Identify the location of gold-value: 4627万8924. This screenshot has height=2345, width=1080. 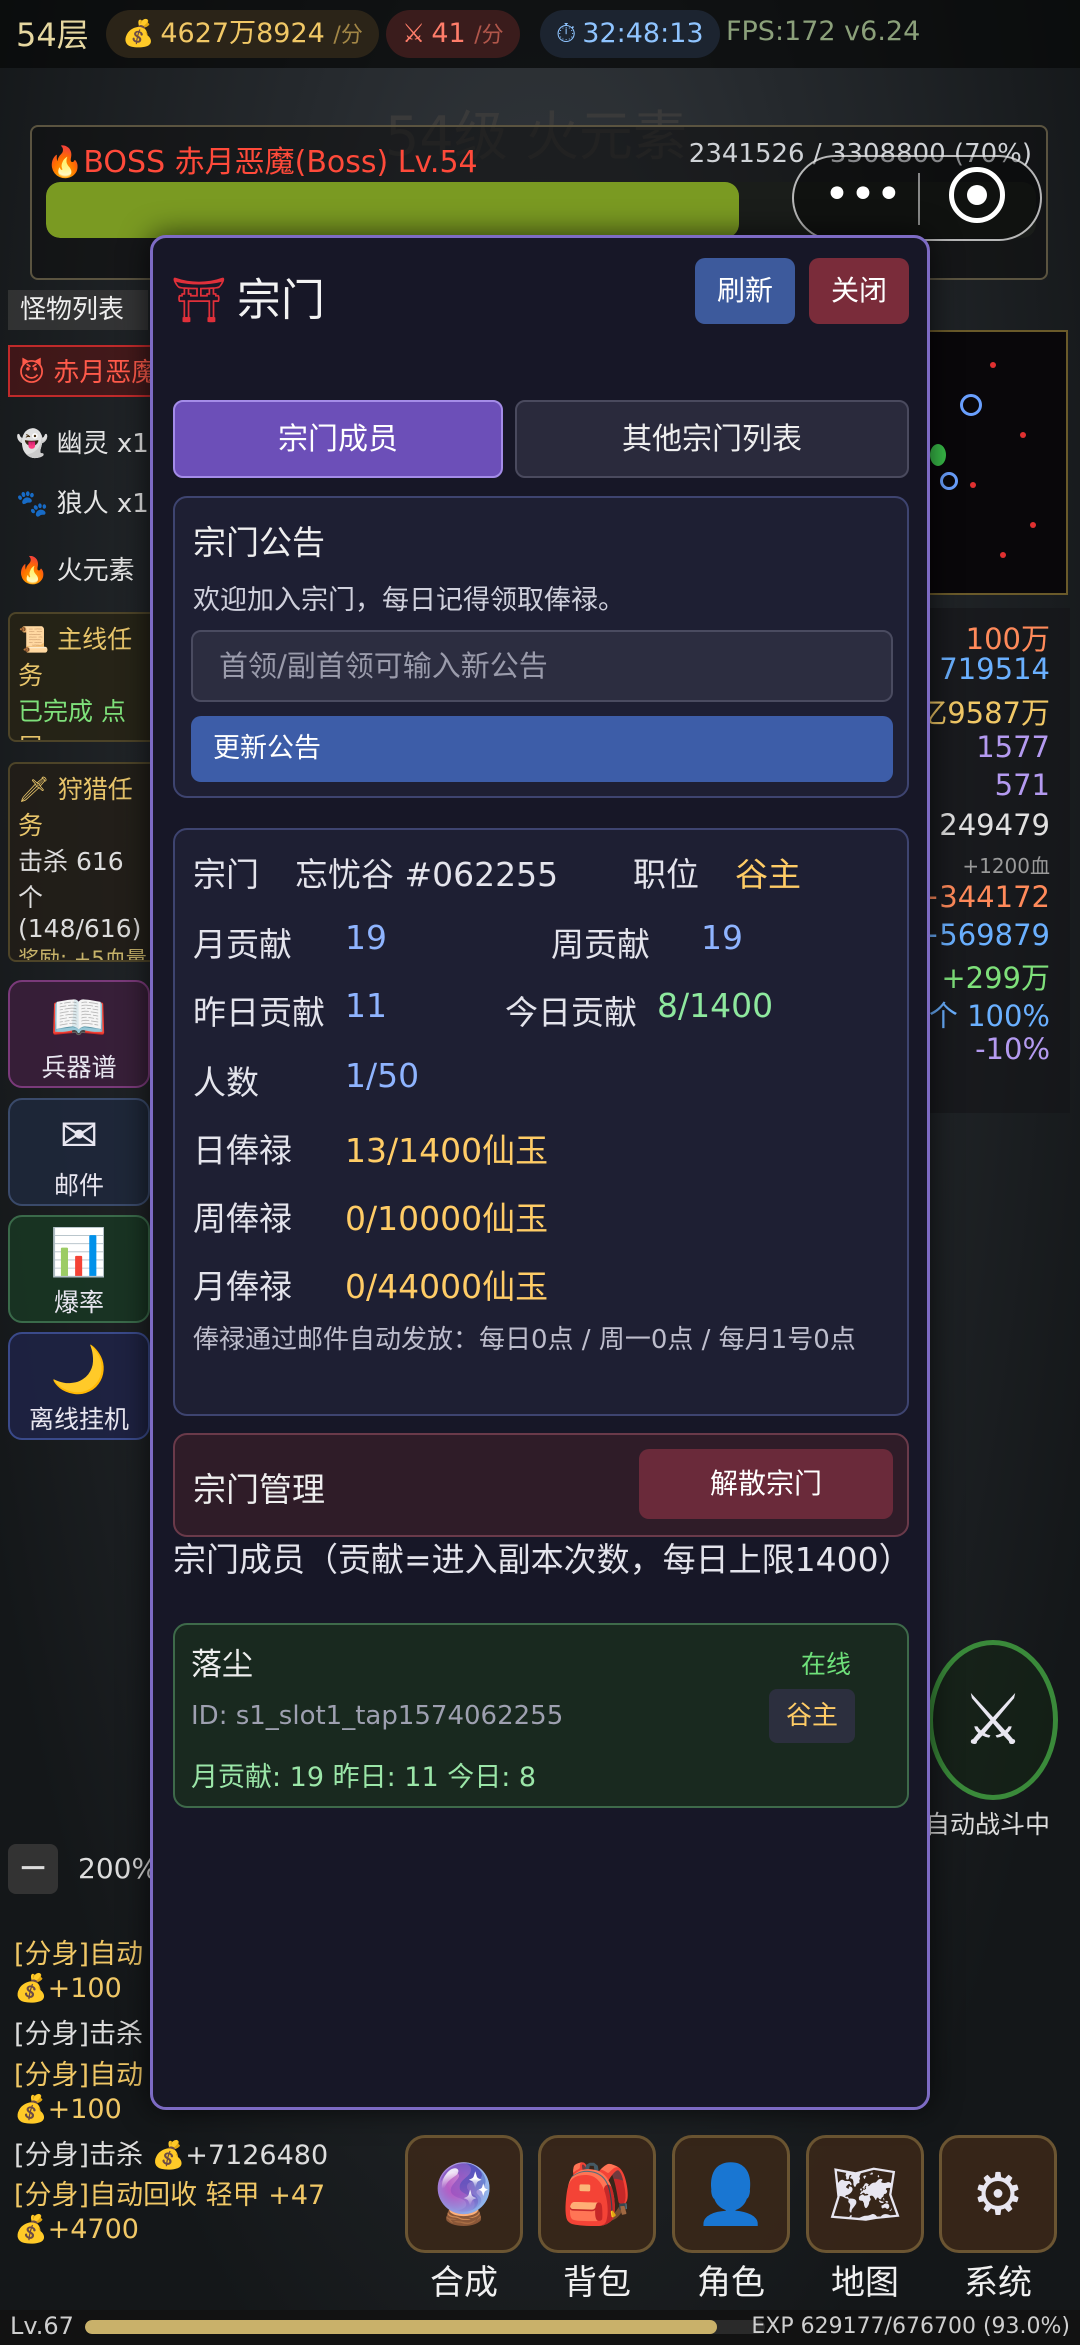
(242, 33).